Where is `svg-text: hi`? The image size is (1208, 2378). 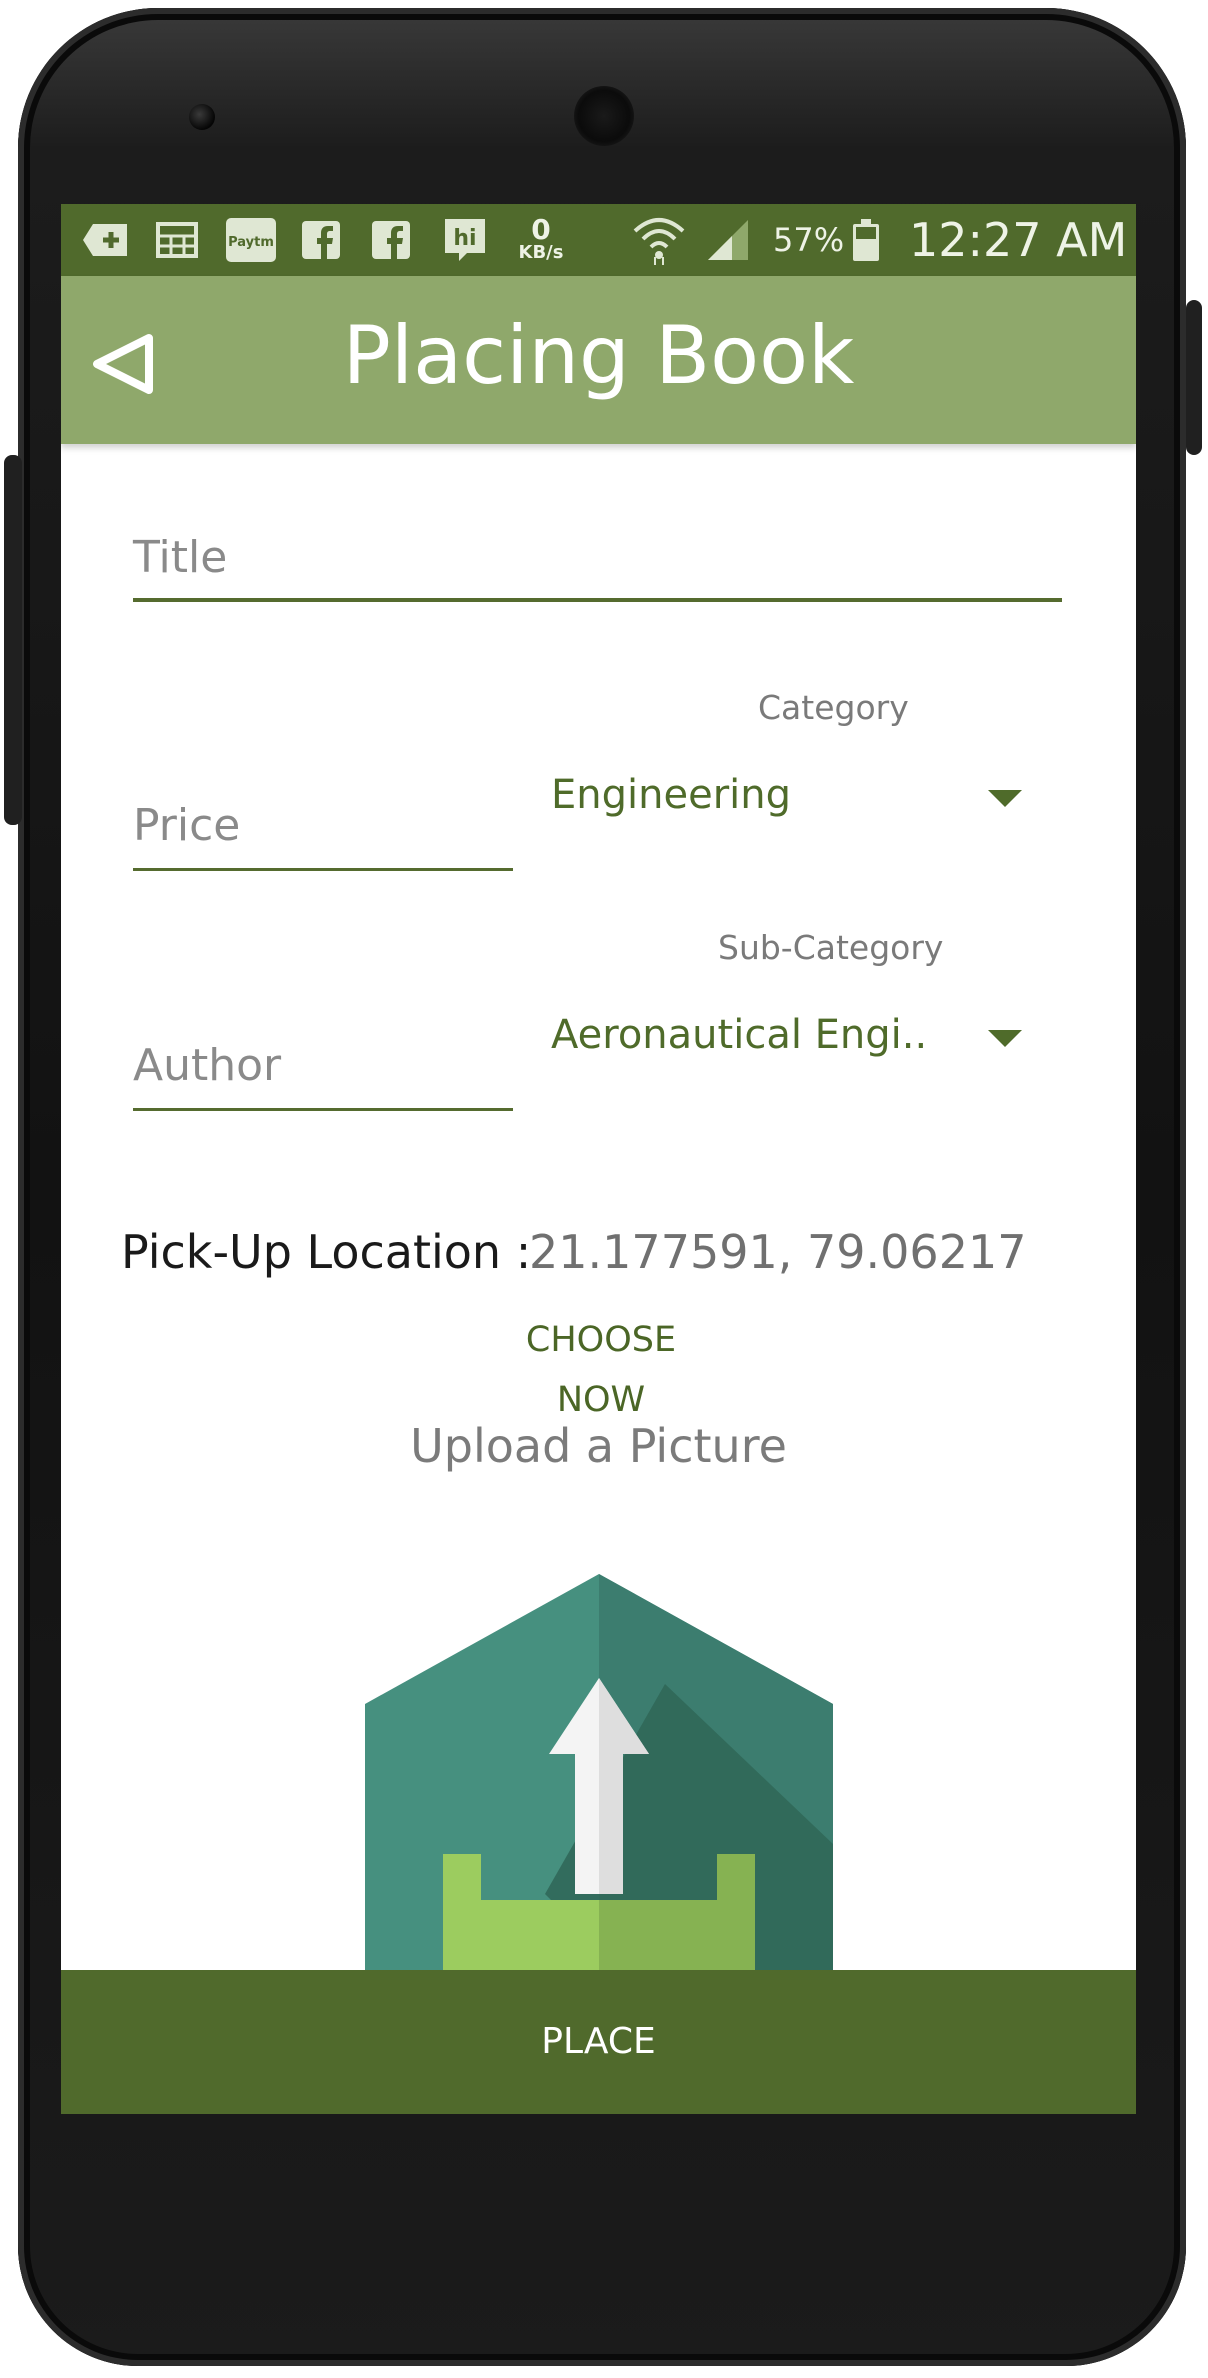
svg-text: hi is located at coordinates (464, 238).